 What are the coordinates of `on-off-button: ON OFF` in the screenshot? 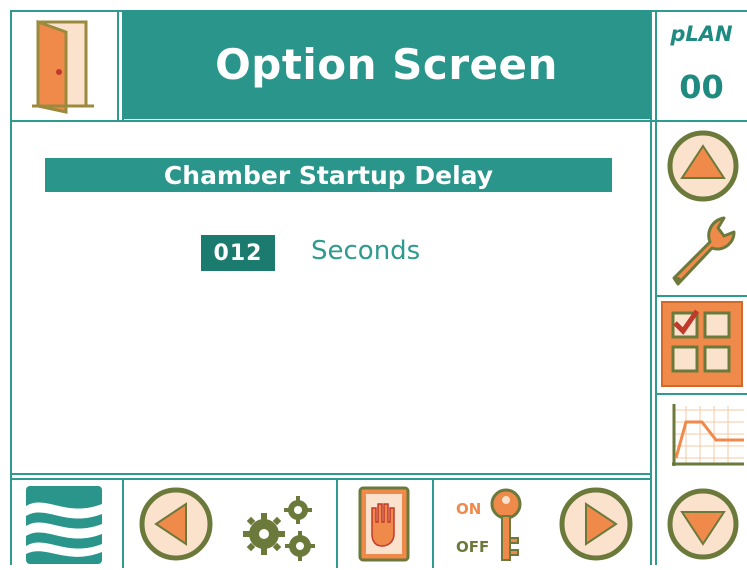 It's located at (492, 526).